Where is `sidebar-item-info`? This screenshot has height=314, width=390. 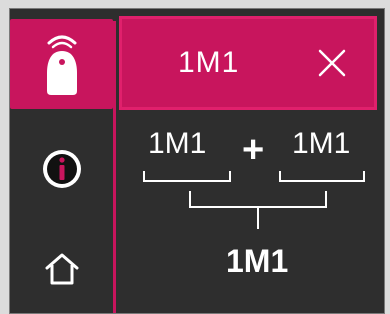
sidebar-item-info is located at coordinates (61, 169).